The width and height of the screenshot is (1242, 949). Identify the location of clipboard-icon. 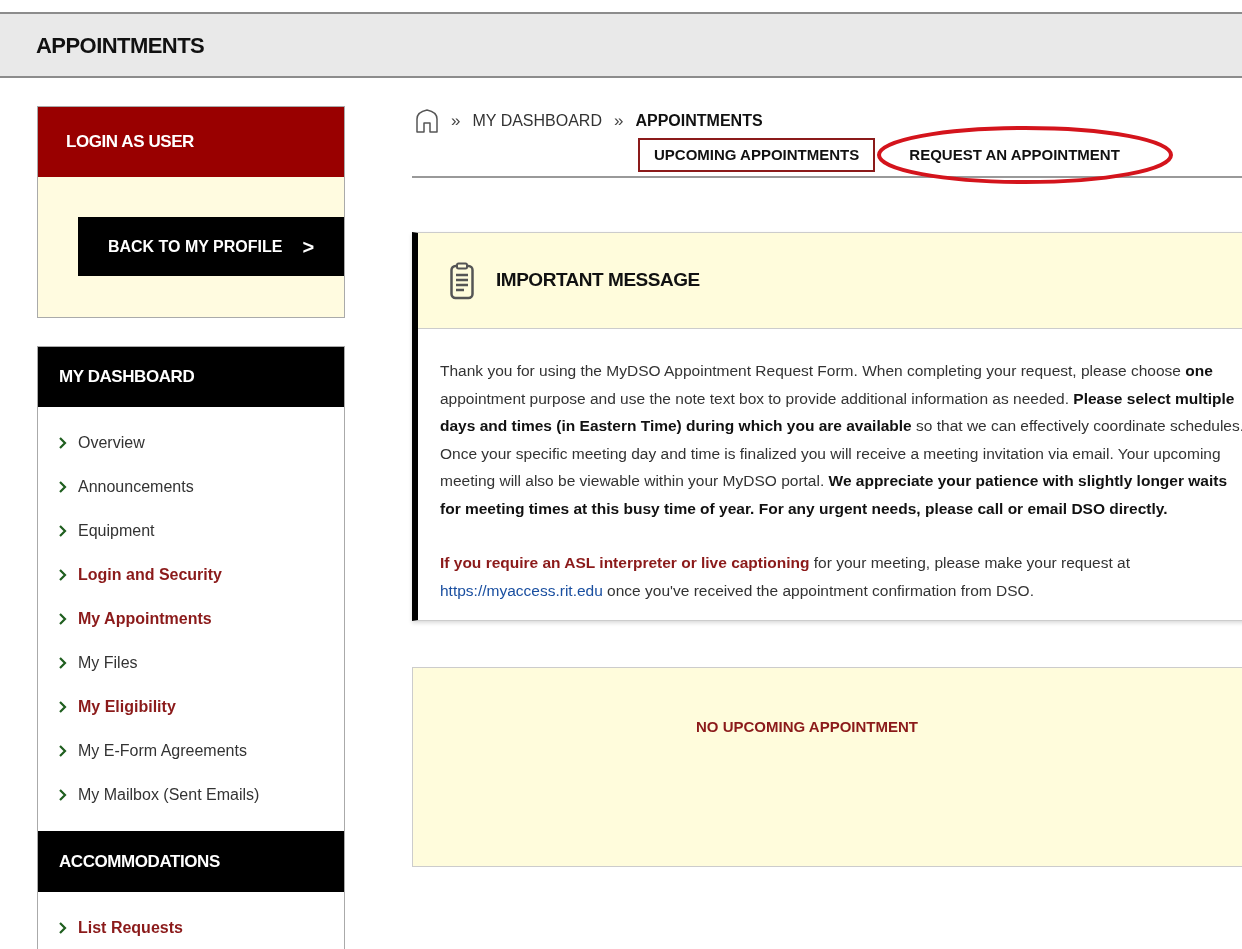
(462, 280).